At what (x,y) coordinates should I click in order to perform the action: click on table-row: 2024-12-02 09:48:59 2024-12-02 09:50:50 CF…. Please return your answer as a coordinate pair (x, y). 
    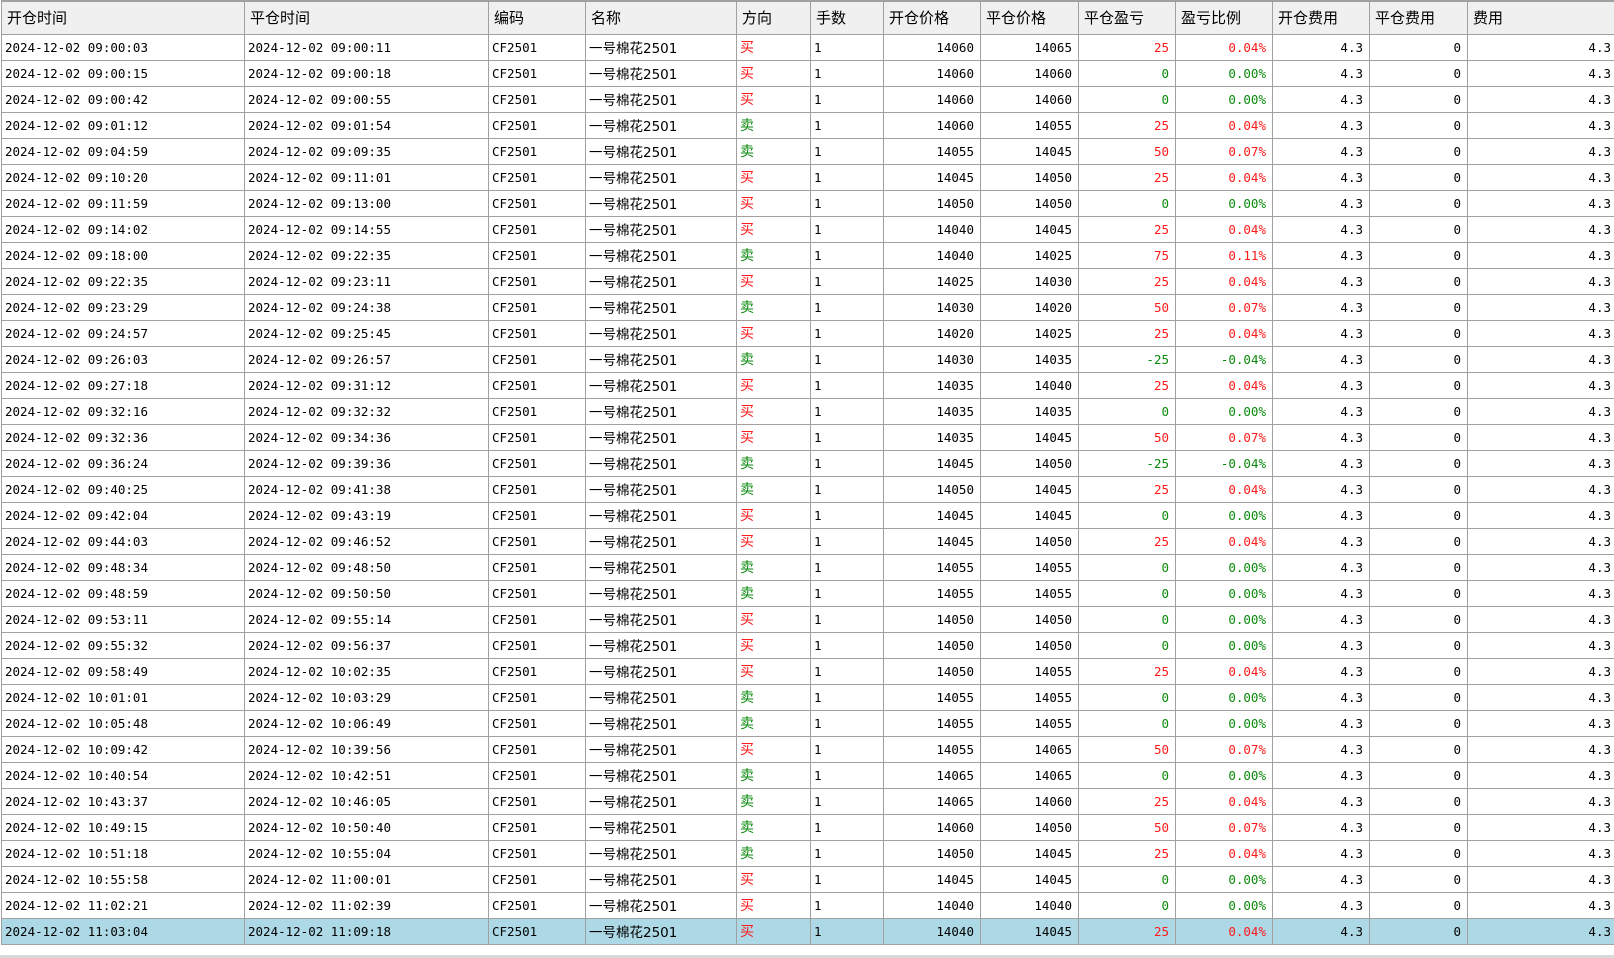
    Looking at the image, I should click on (807, 593).